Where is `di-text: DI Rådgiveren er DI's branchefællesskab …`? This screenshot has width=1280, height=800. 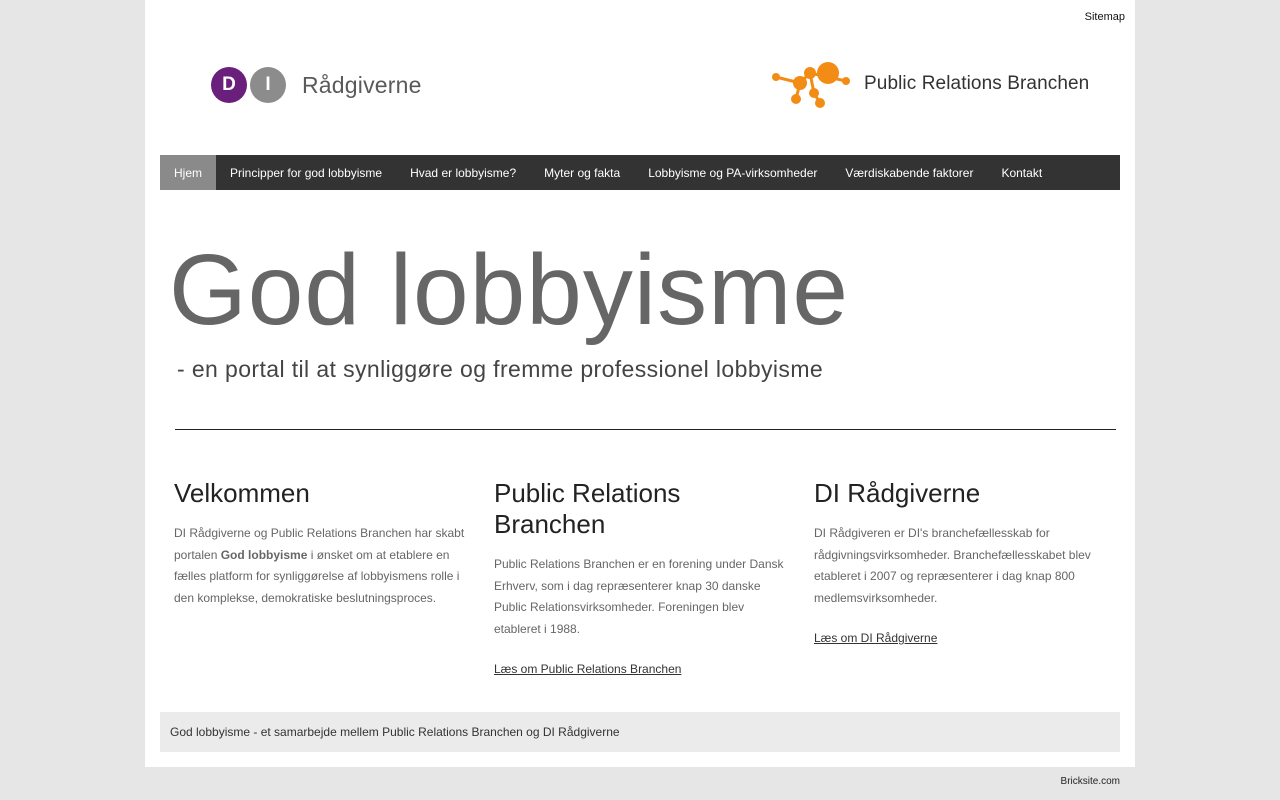 di-text: DI Rådgiveren er DI's branchefællesskab … is located at coordinates (952, 565).